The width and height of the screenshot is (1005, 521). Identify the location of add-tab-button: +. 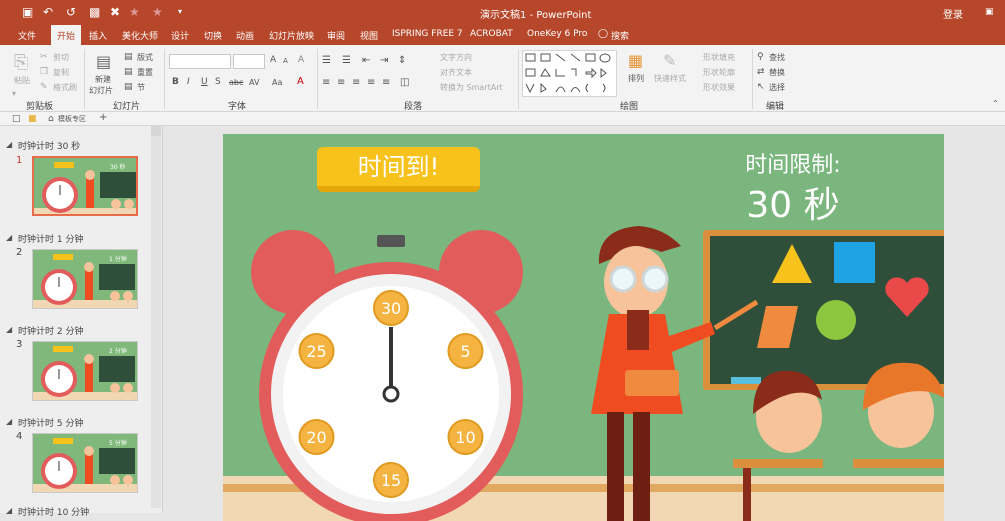
(103, 117).